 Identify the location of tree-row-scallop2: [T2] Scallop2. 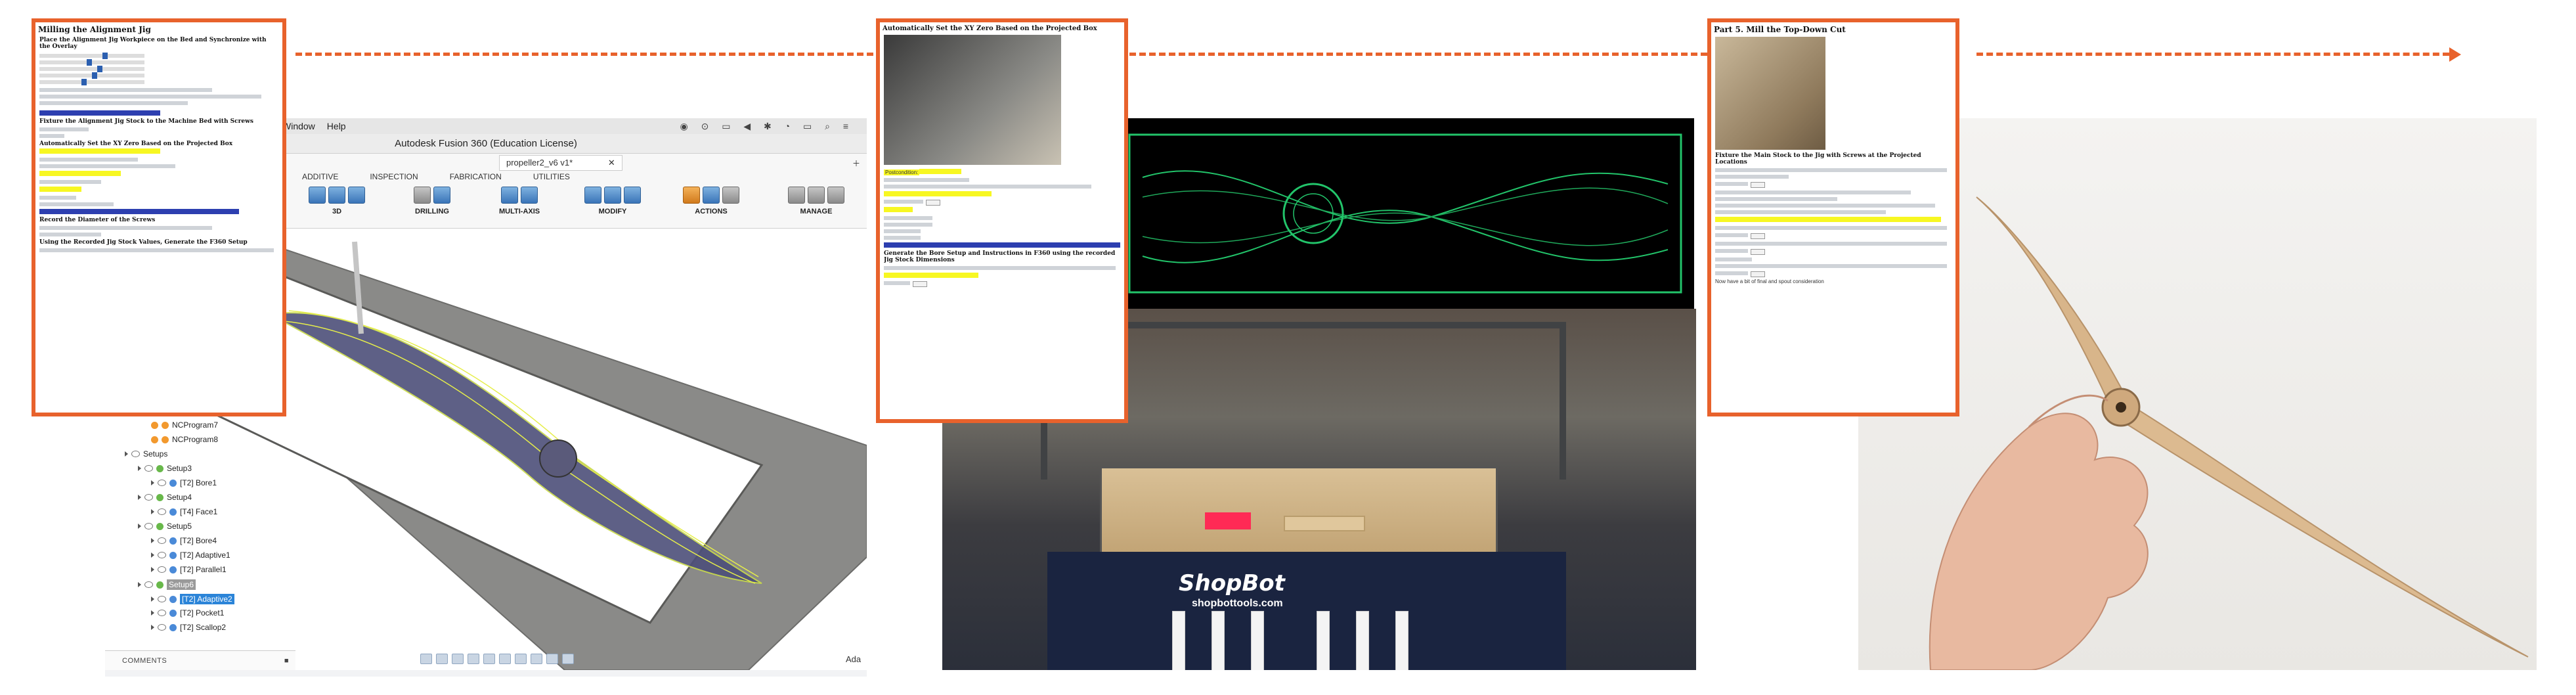
(189, 628).